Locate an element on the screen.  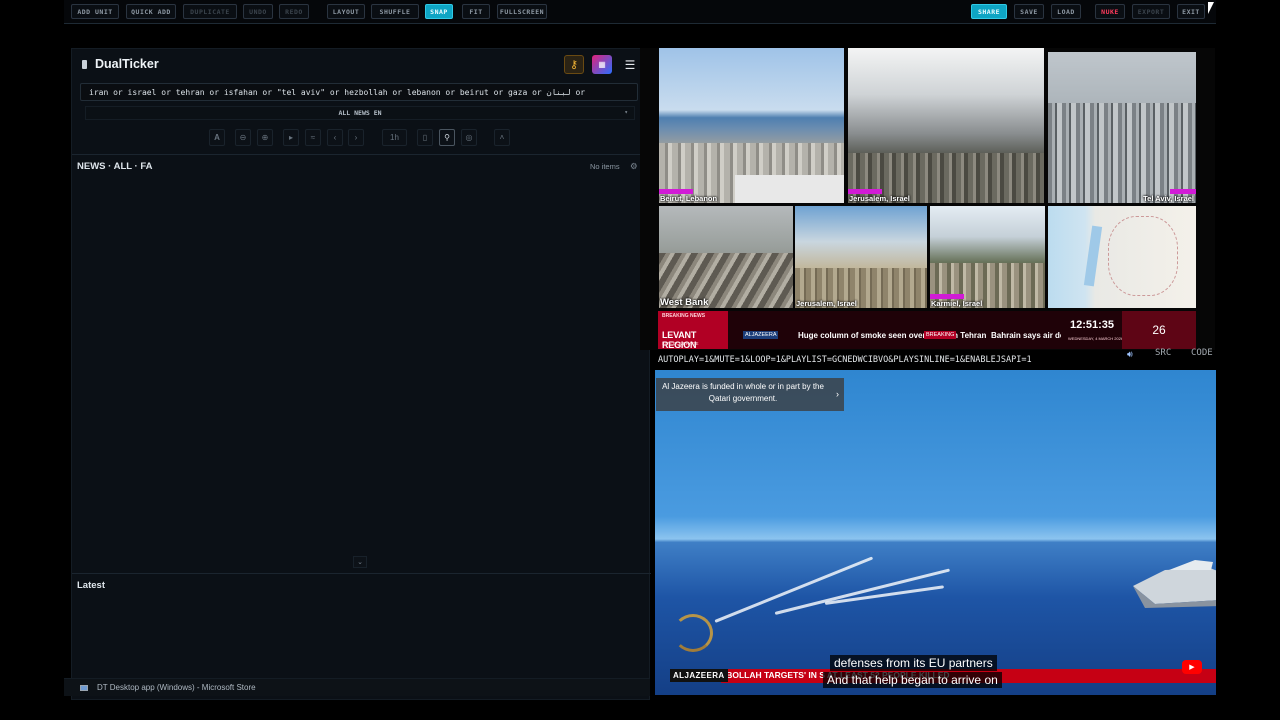
webcam-label: Beirut, Lebanon is located at coordinates (689, 198).